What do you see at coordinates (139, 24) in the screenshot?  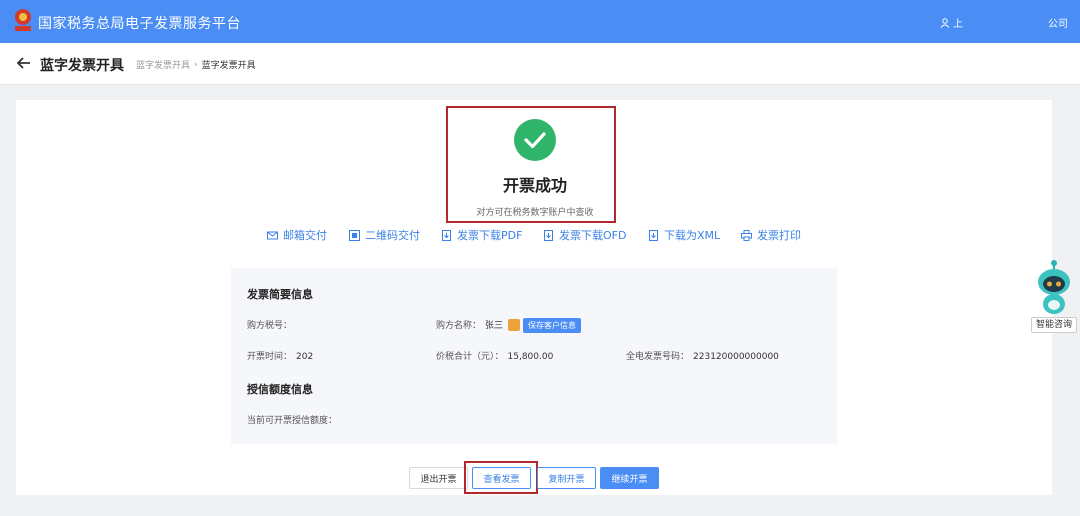 I see `app-title: 国家税务总局电子发票服务平台` at bounding box center [139, 24].